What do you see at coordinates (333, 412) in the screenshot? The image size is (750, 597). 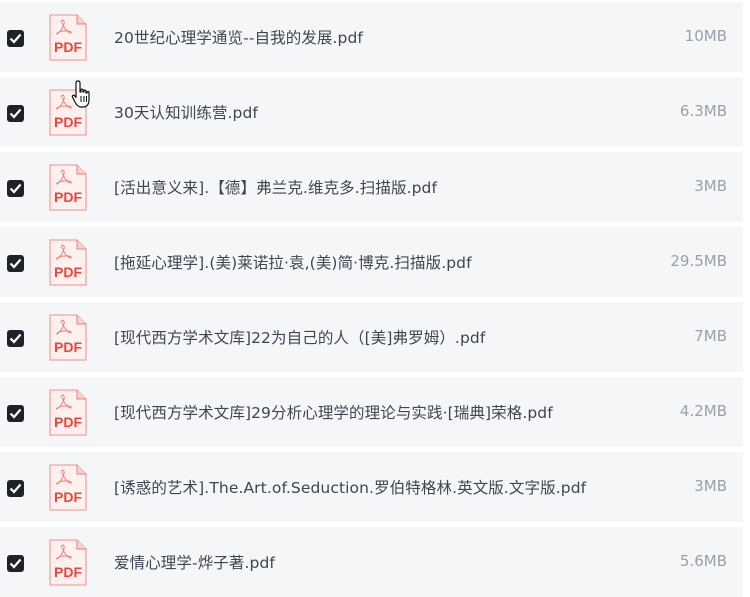 I see `file-name: [现代西方学术文库]29分析心理学的理论与实践·[瑞典]荣格.pdf` at bounding box center [333, 412].